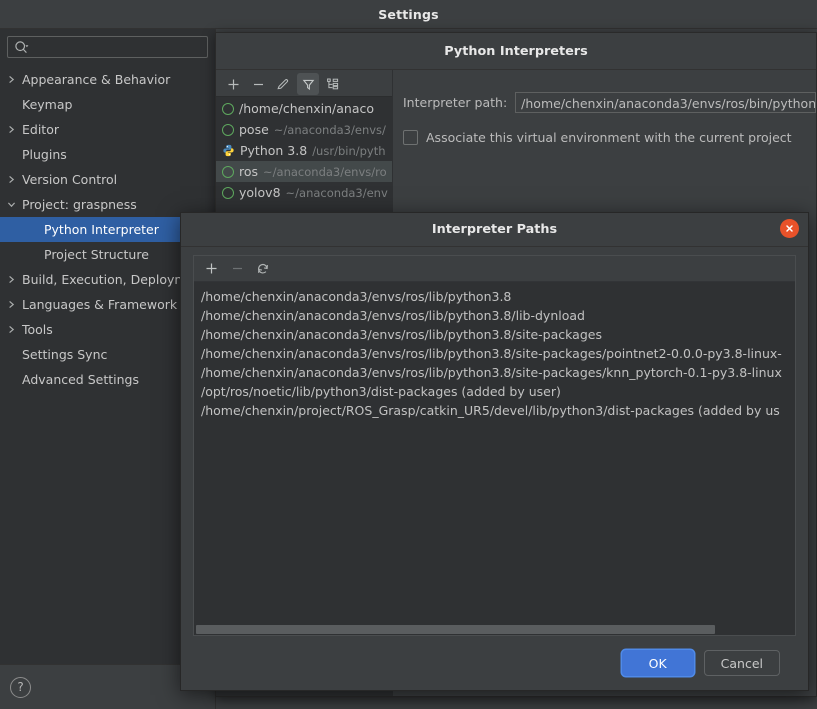 This screenshot has width=817, height=709. What do you see at coordinates (789, 228) in the screenshot?
I see `close-icon` at bounding box center [789, 228].